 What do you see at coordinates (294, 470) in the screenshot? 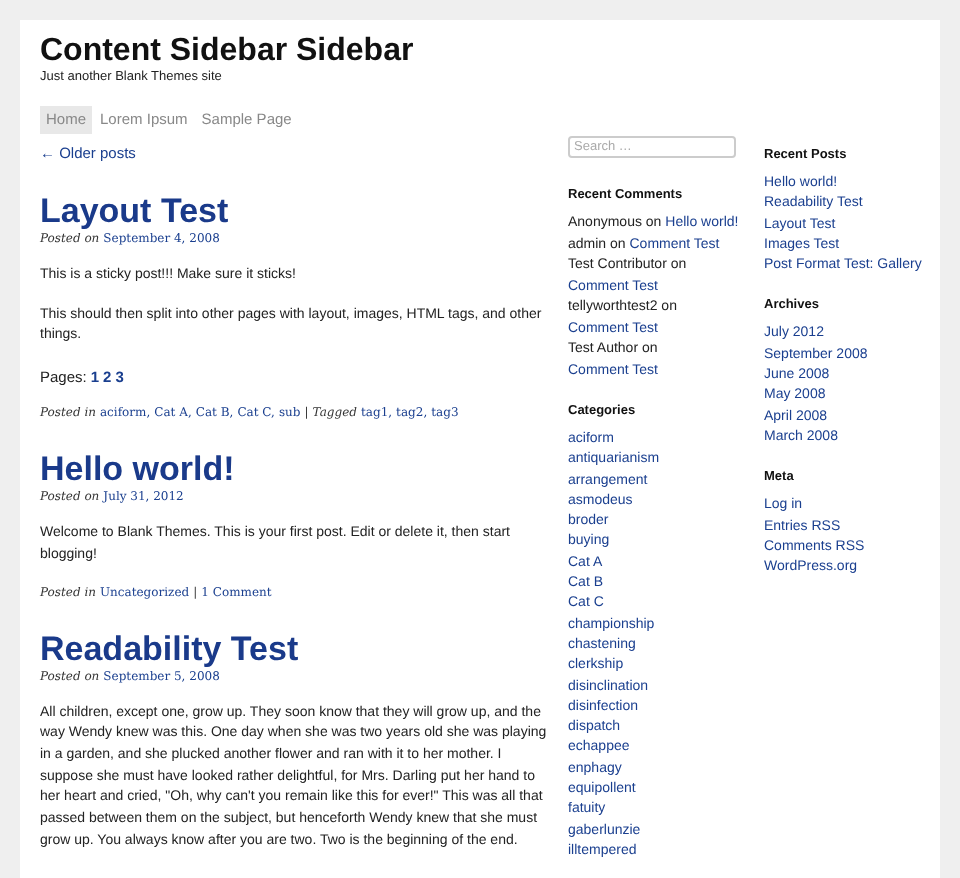
I see `post-title: Hello world!` at bounding box center [294, 470].